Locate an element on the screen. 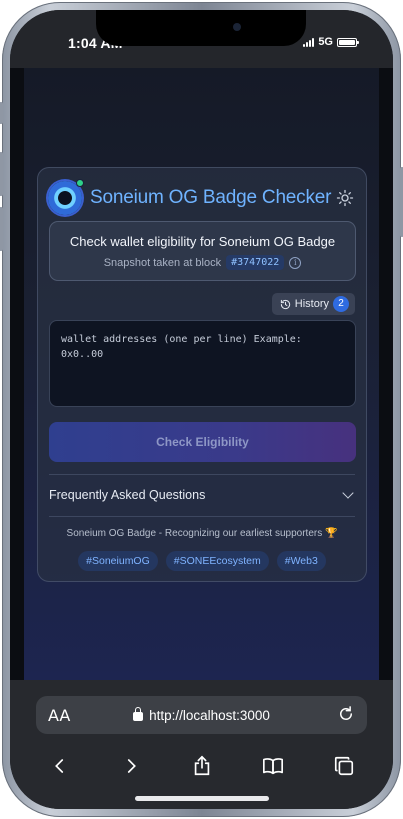 This screenshot has height=819, width=403. faq-label: Frequently Asked Questions is located at coordinates (127, 495).